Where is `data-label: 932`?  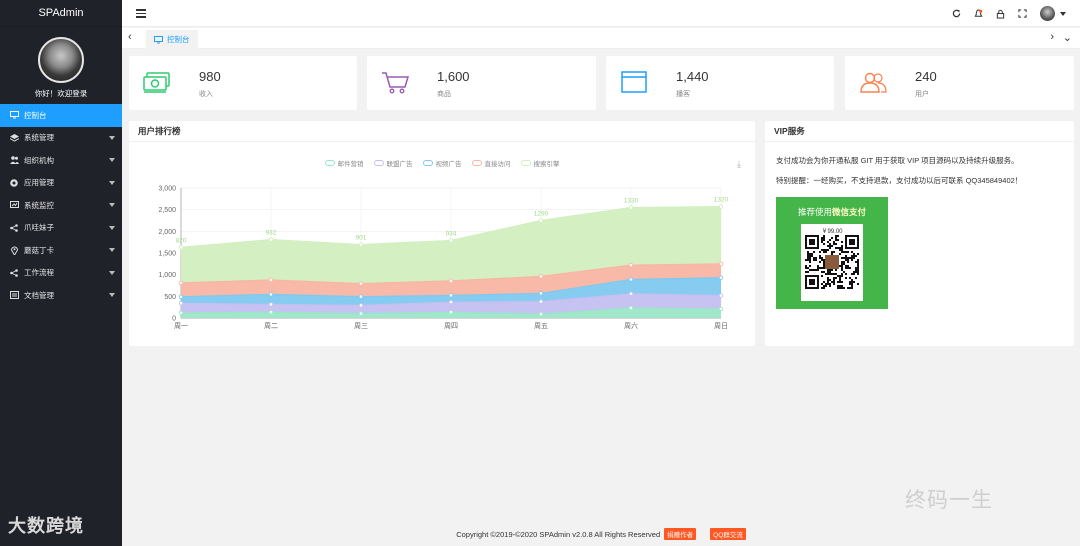
data-label: 932 is located at coordinates (271, 233).